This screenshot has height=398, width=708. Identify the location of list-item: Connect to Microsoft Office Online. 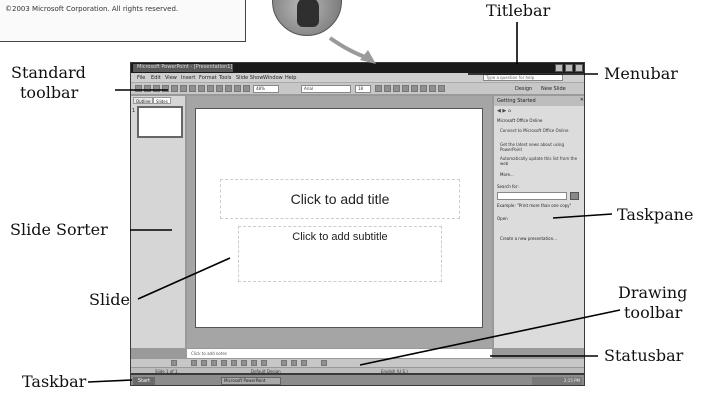
(540, 130).